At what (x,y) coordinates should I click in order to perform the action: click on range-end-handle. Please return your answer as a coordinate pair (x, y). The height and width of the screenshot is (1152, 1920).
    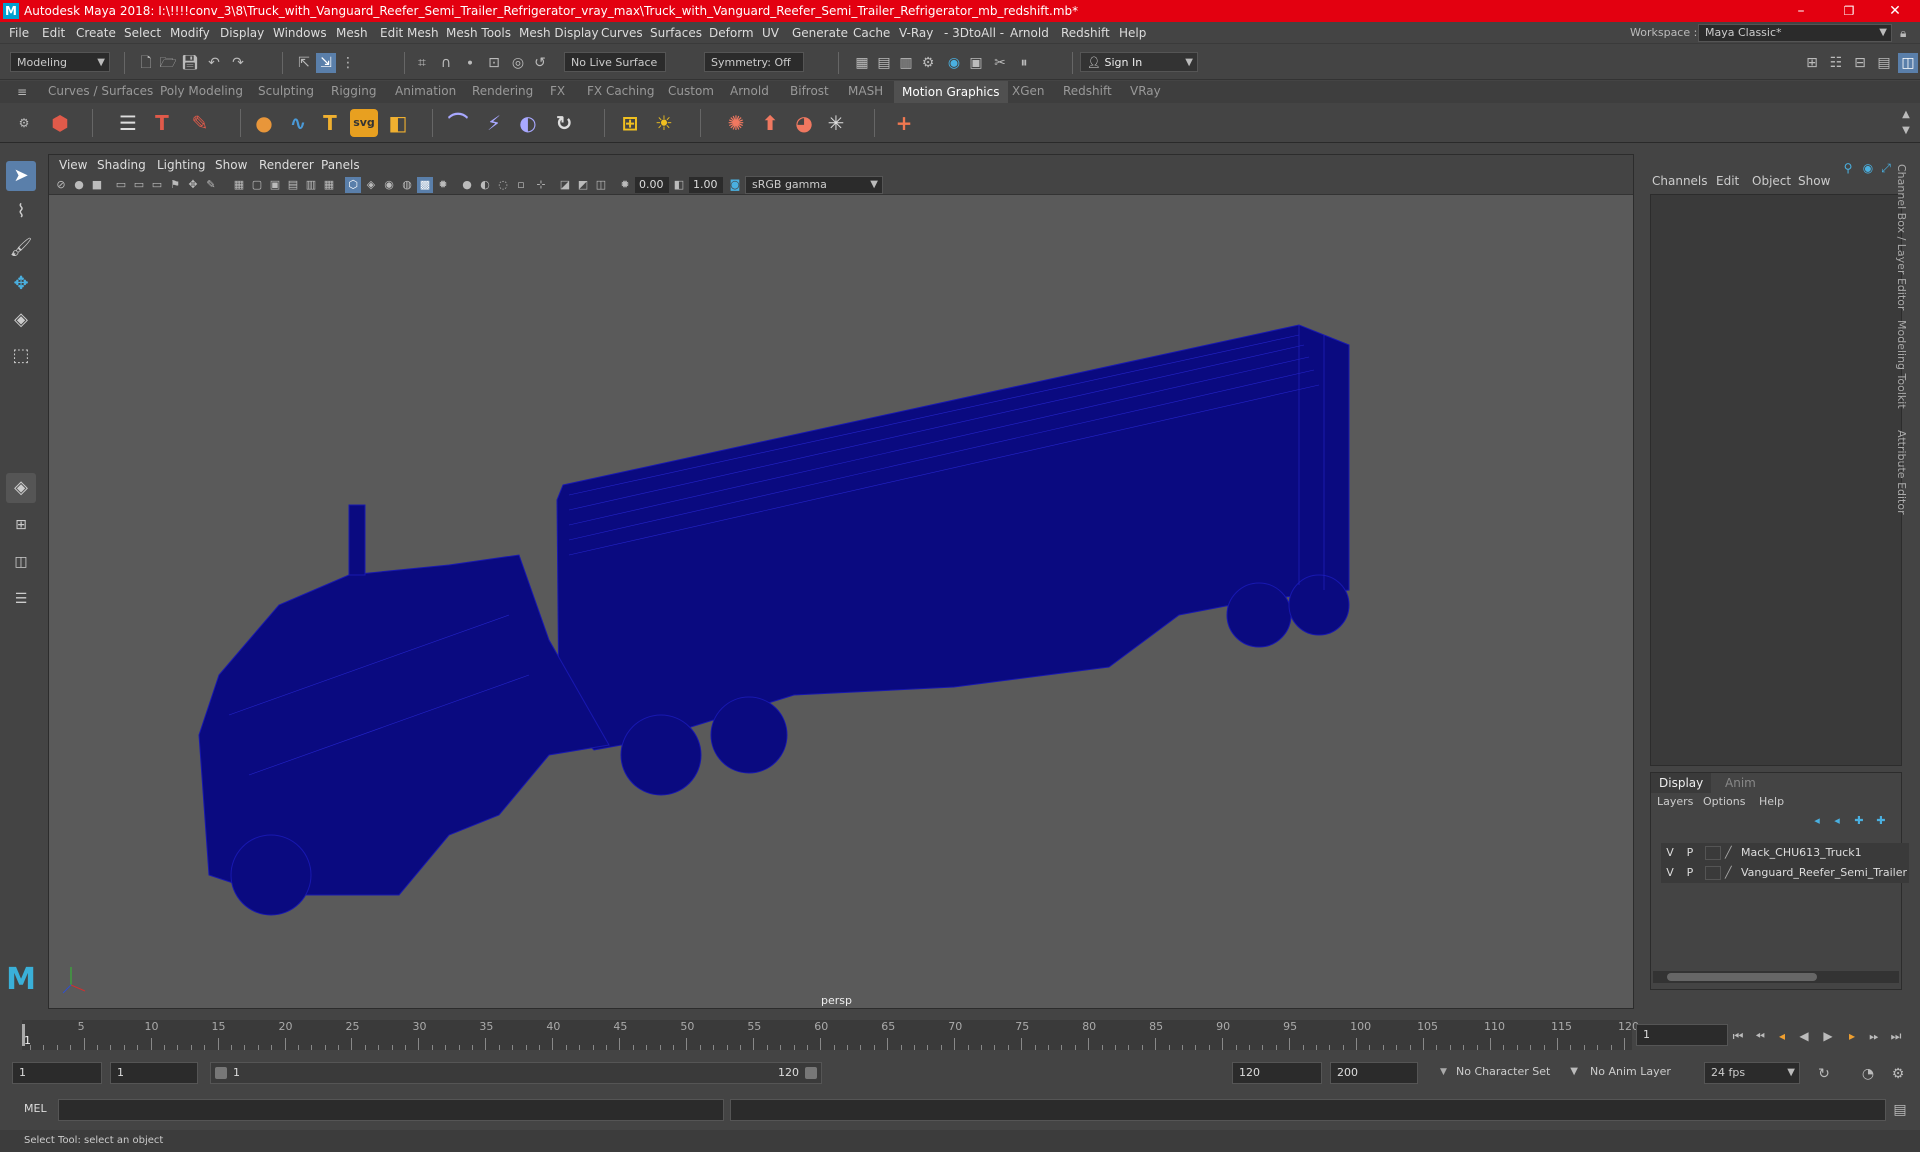
    Looking at the image, I should click on (811, 1073).